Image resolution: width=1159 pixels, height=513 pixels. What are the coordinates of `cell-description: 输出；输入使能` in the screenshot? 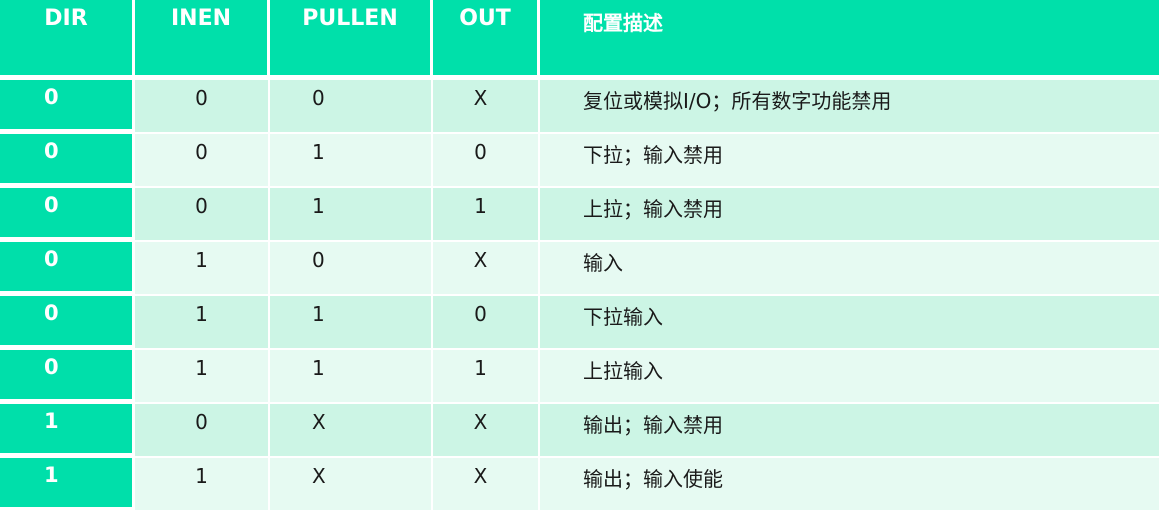 It's located at (849, 485).